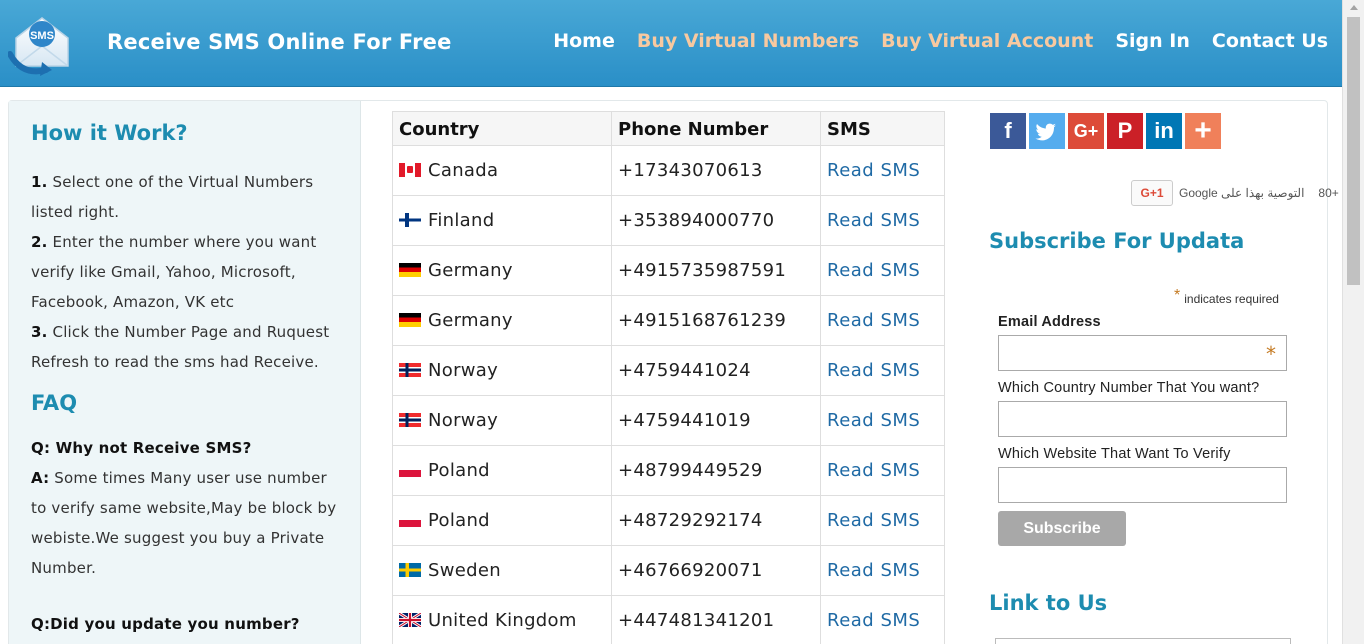 The image size is (1364, 644). What do you see at coordinates (987, 41) in the screenshot?
I see `nav-buy-virtual-account: Buy Virtual Account` at bounding box center [987, 41].